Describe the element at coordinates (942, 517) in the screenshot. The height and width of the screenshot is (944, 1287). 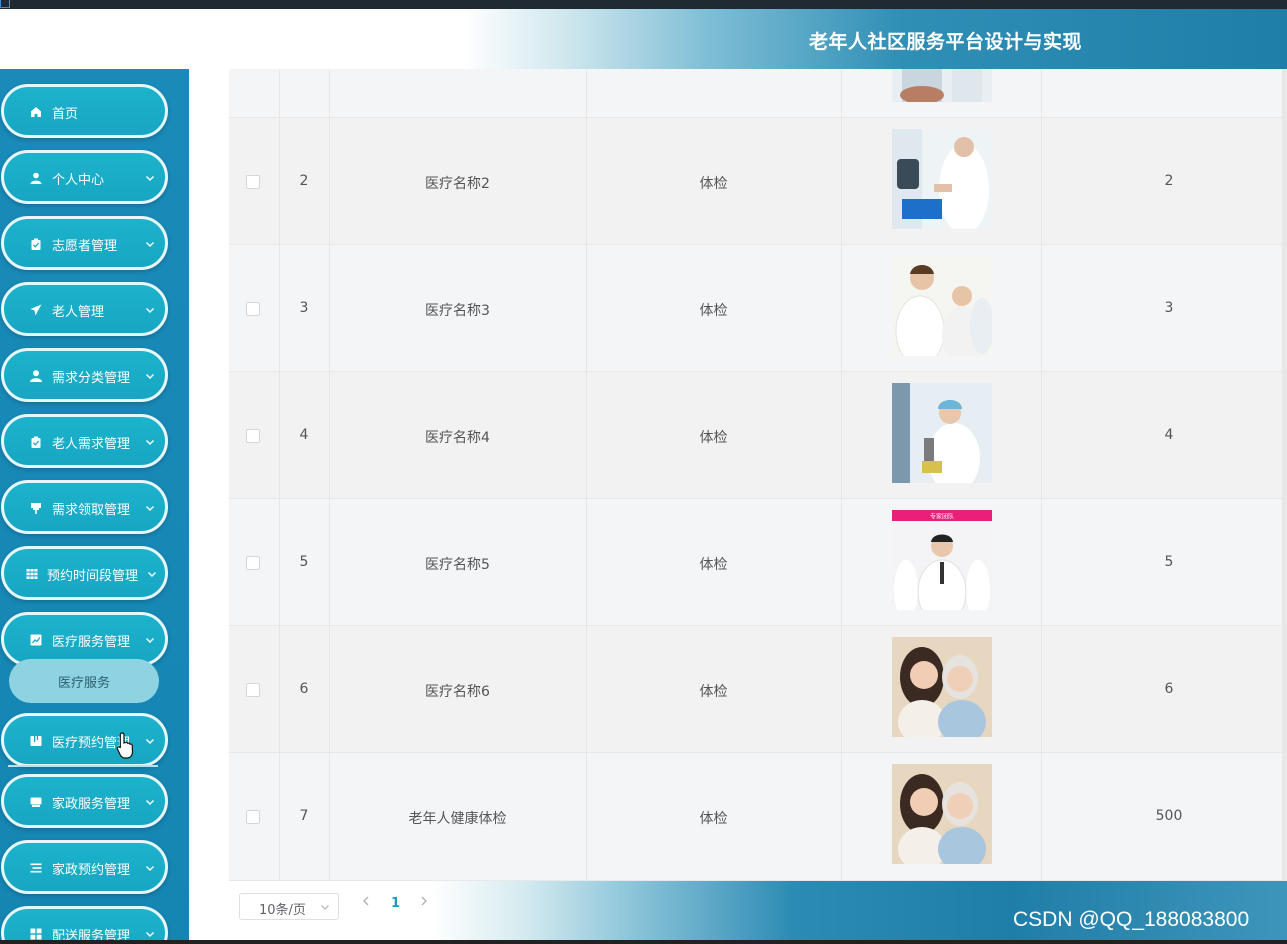
I see `expert-banner-text: 专家团队` at that location.